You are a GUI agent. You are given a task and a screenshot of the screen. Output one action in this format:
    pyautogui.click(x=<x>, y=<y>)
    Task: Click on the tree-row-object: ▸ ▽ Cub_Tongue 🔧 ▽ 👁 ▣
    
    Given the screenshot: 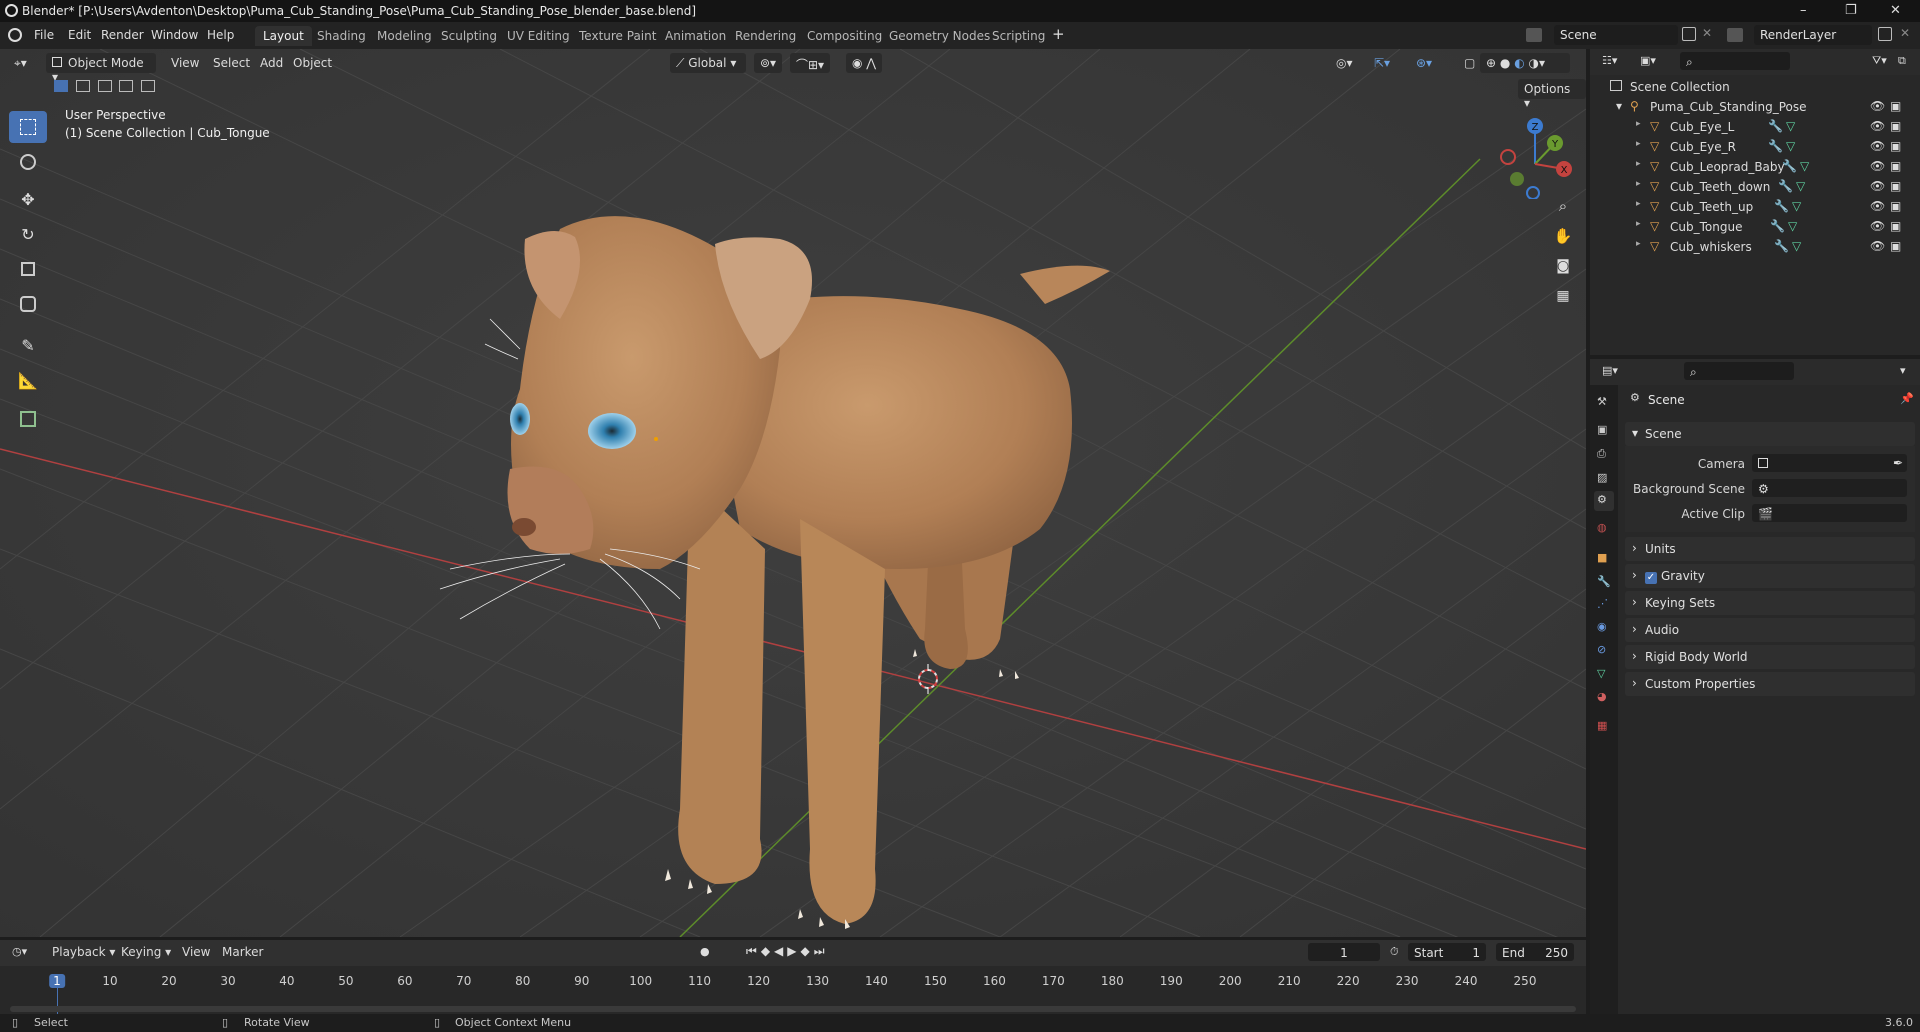 What is the action you would take?
    pyautogui.click(x=1755, y=227)
    